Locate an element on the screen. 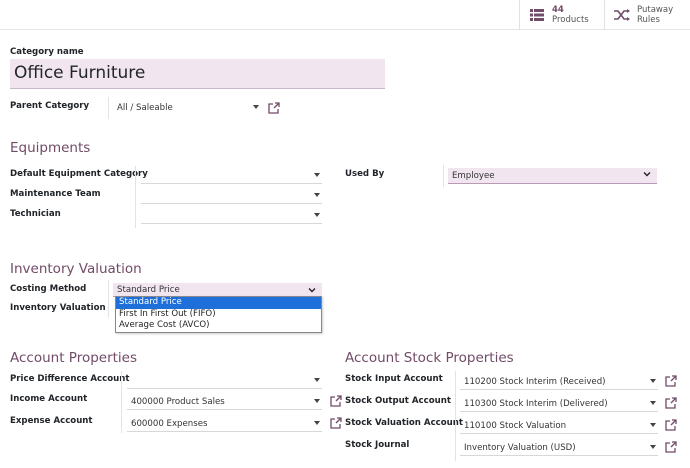 The height and width of the screenshot is (468, 690). costing-method-select: Standard Price is located at coordinates (217, 290).